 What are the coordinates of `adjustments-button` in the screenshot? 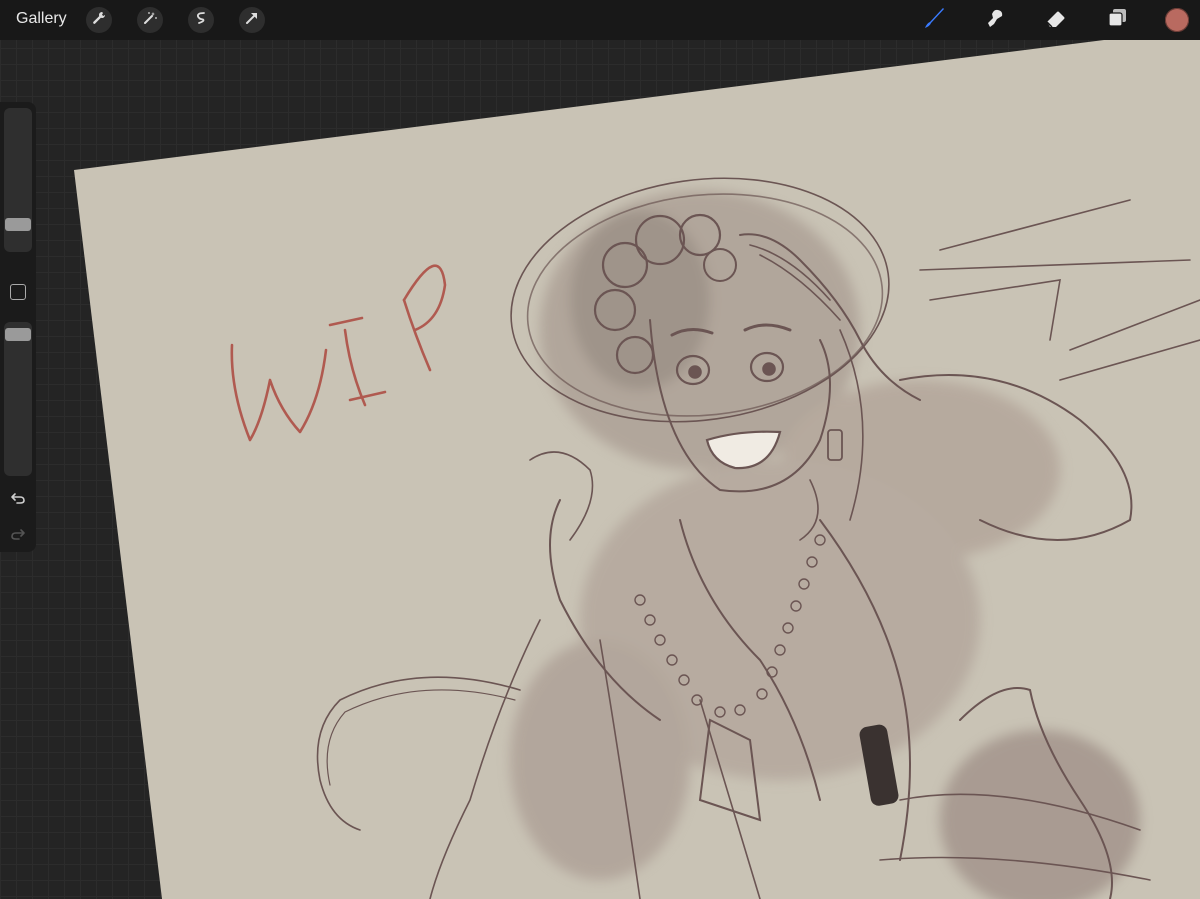 It's located at (150, 20).